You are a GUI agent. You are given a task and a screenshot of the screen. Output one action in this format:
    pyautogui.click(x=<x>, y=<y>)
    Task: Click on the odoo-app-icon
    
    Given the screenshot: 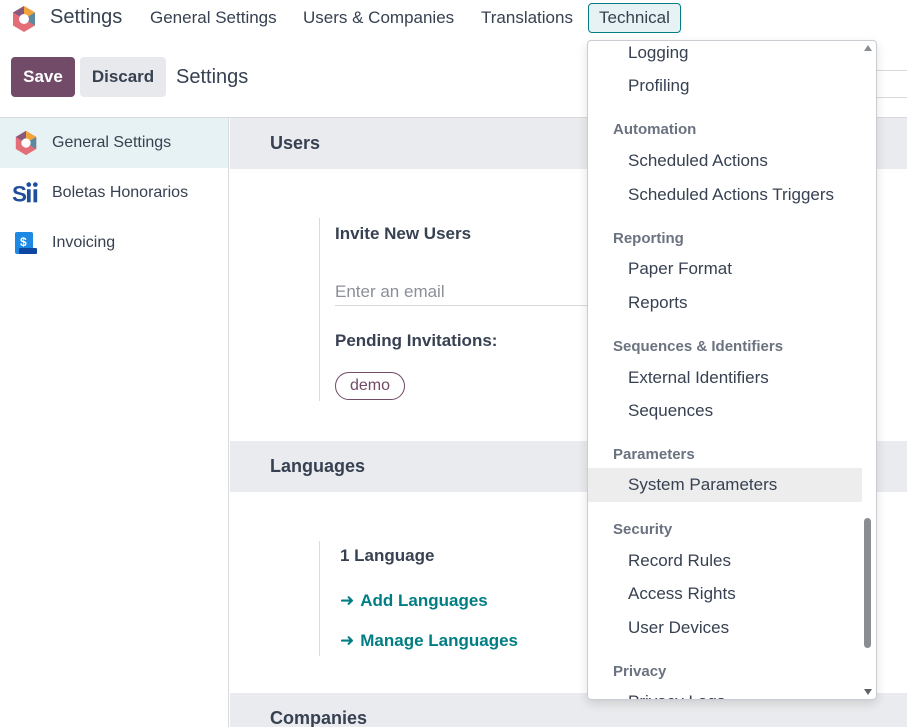 What is the action you would take?
    pyautogui.click(x=24, y=19)
    